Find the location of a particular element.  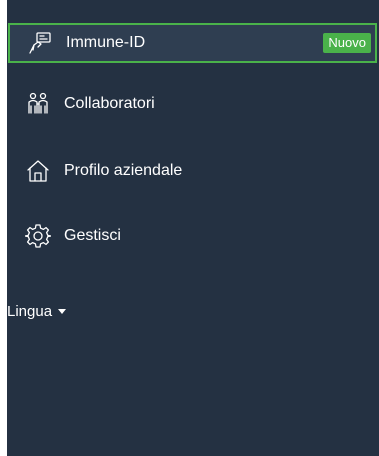

sidebar-item-label: Profilo aziendale is located at coordinates (123, 170).